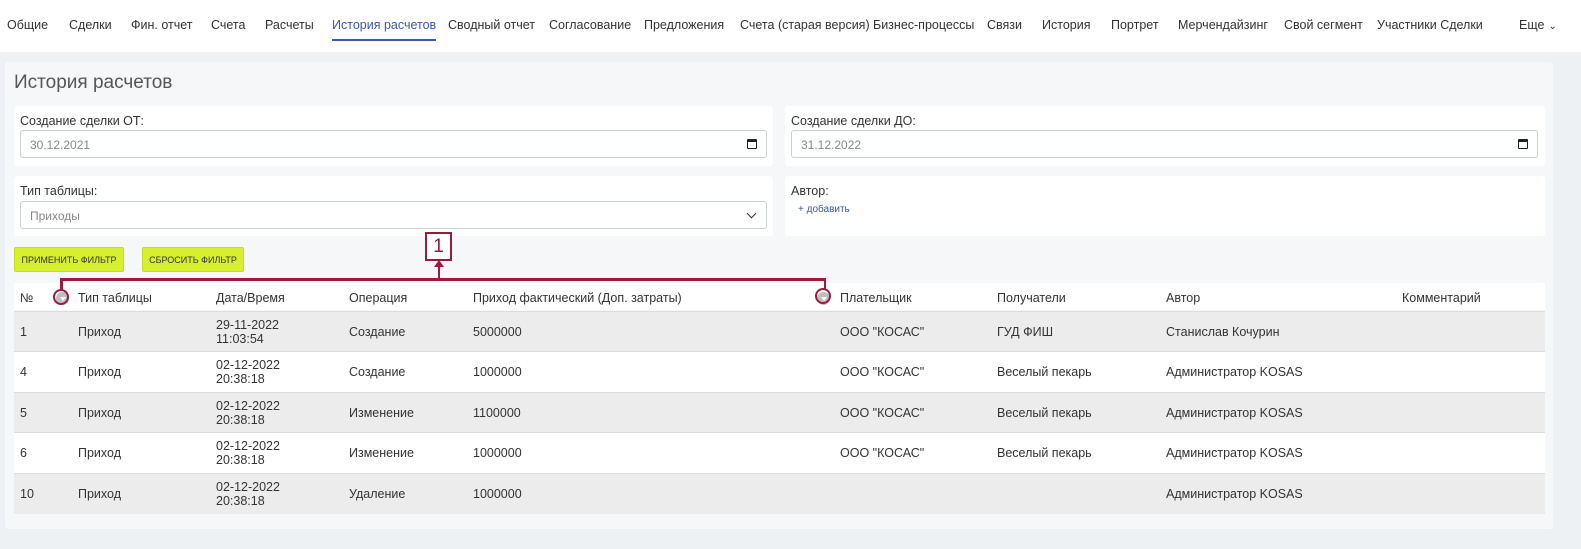 The height and width of the screenshot is (549, 1581). What do you see at coordinates (27, 494) in the screenshot?
I see `cell-num: 10` at bounding box center [27, 494].